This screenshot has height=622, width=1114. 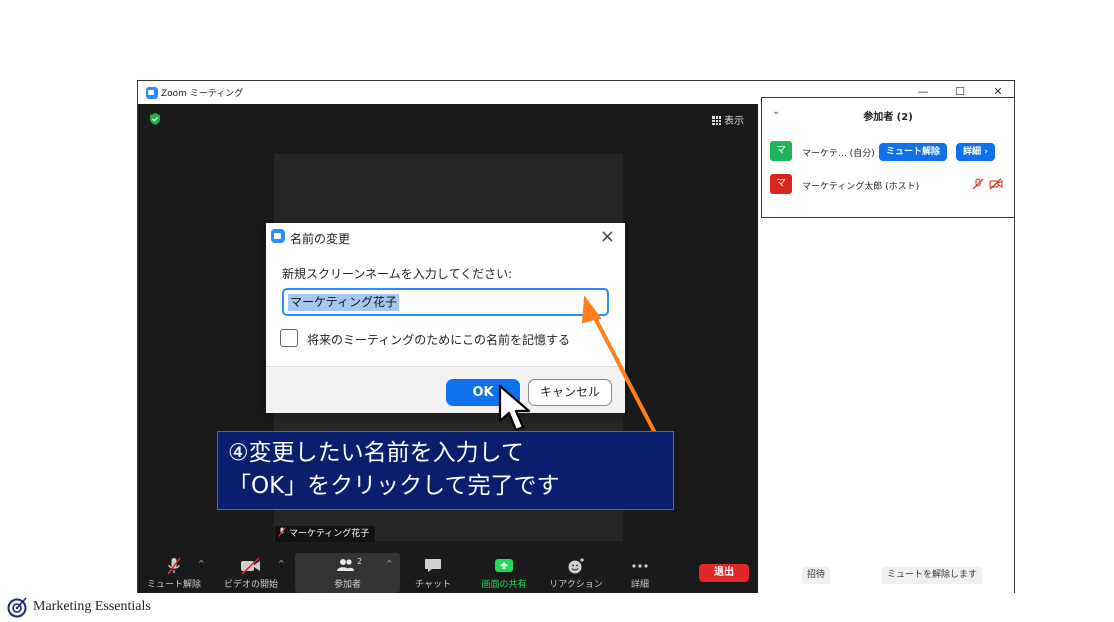 I want to click on cancel-button: キャンセル, so click(x=570, y=392).